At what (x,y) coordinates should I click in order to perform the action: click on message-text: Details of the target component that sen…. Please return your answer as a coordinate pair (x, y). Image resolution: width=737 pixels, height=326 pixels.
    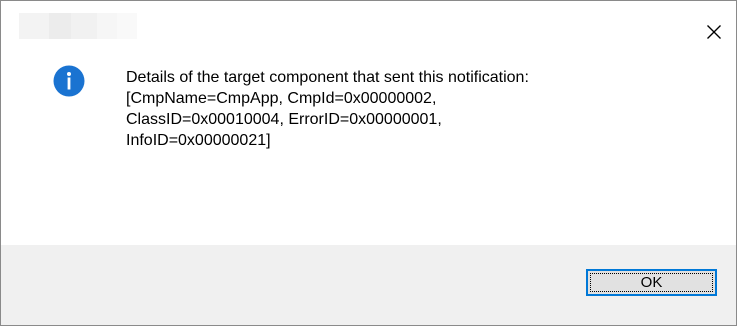
    Looking at the image, I should click on (327, 109).